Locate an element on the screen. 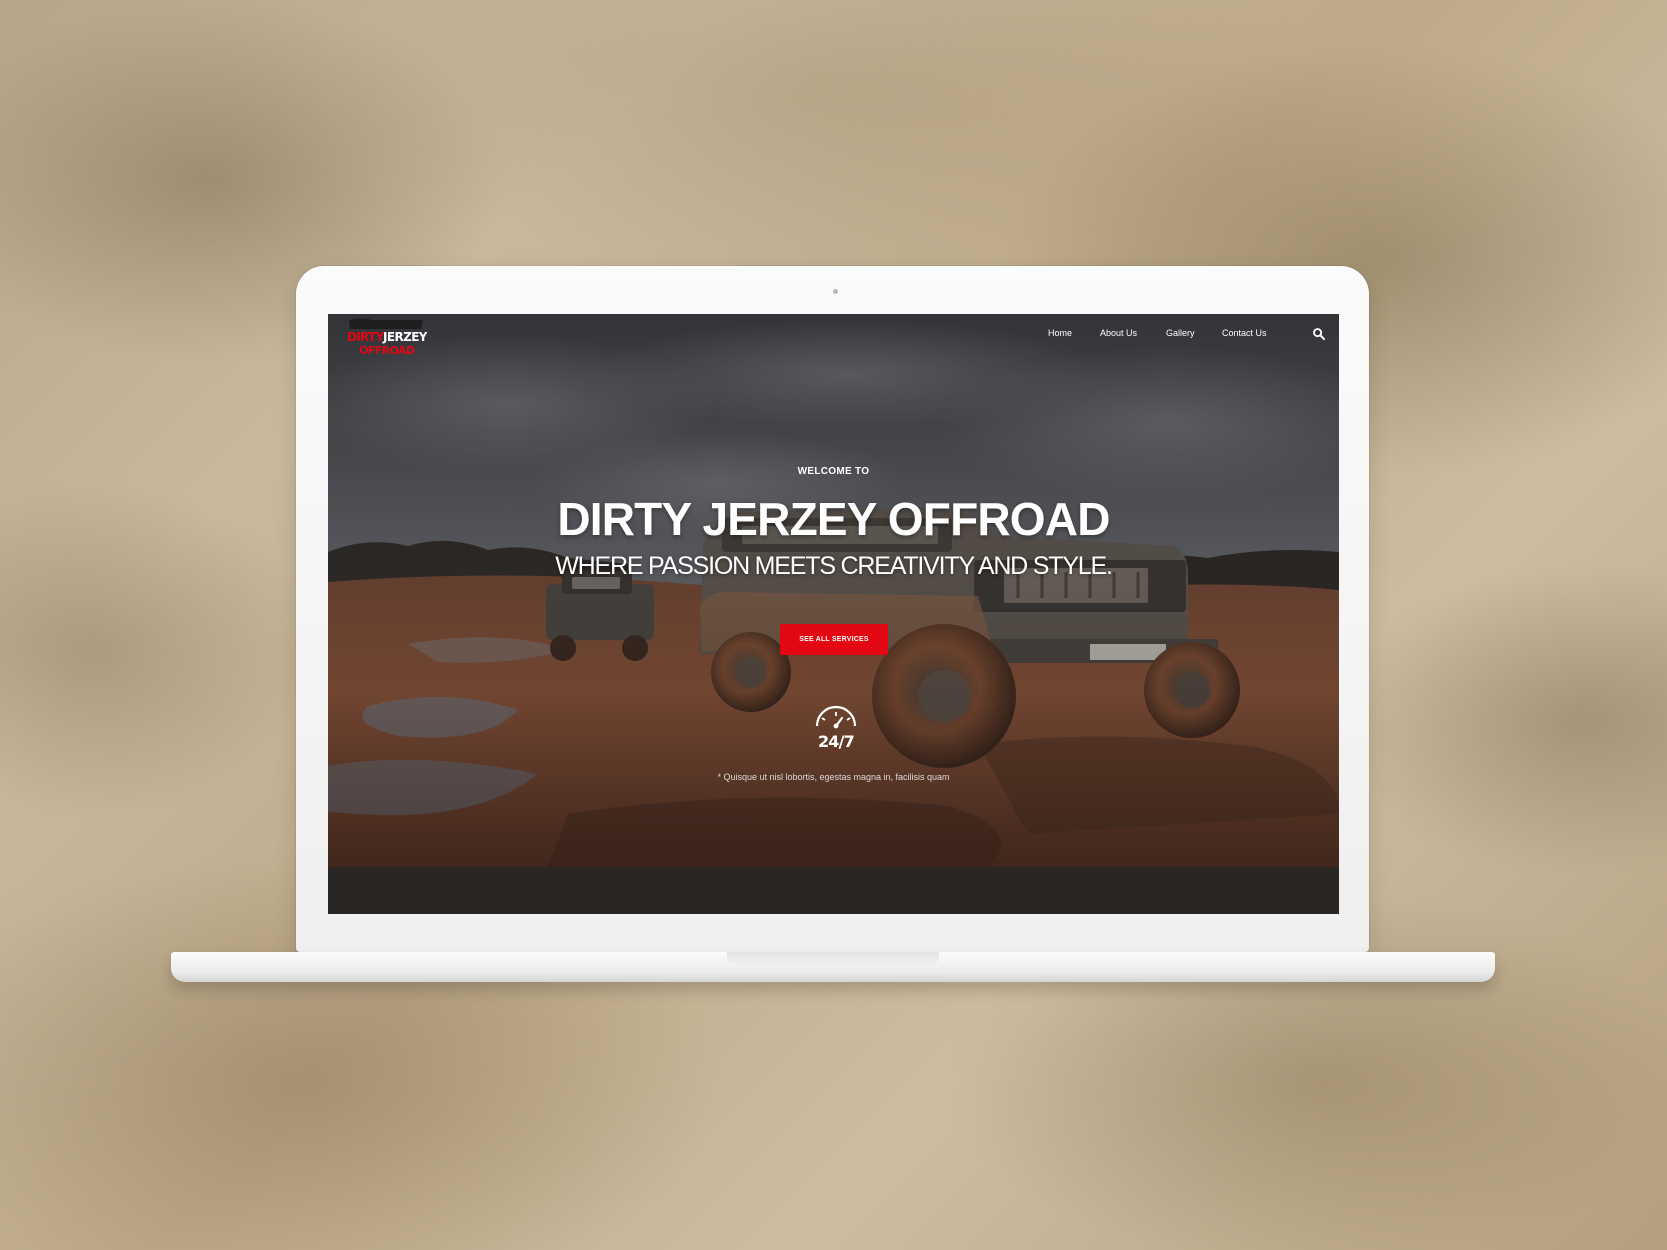 The height and width of the screenshot is (1250, 1667). clock-24-7-icon: 24/7 is located at coordinates (836, 728).